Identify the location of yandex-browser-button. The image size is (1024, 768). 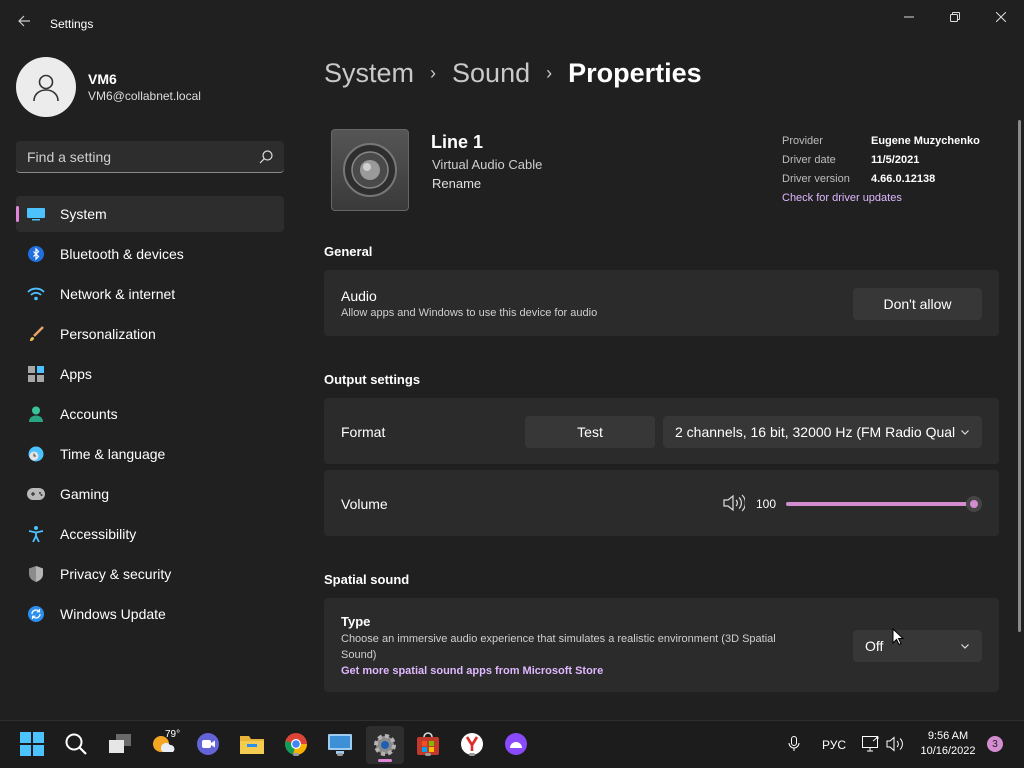
(472, 744).